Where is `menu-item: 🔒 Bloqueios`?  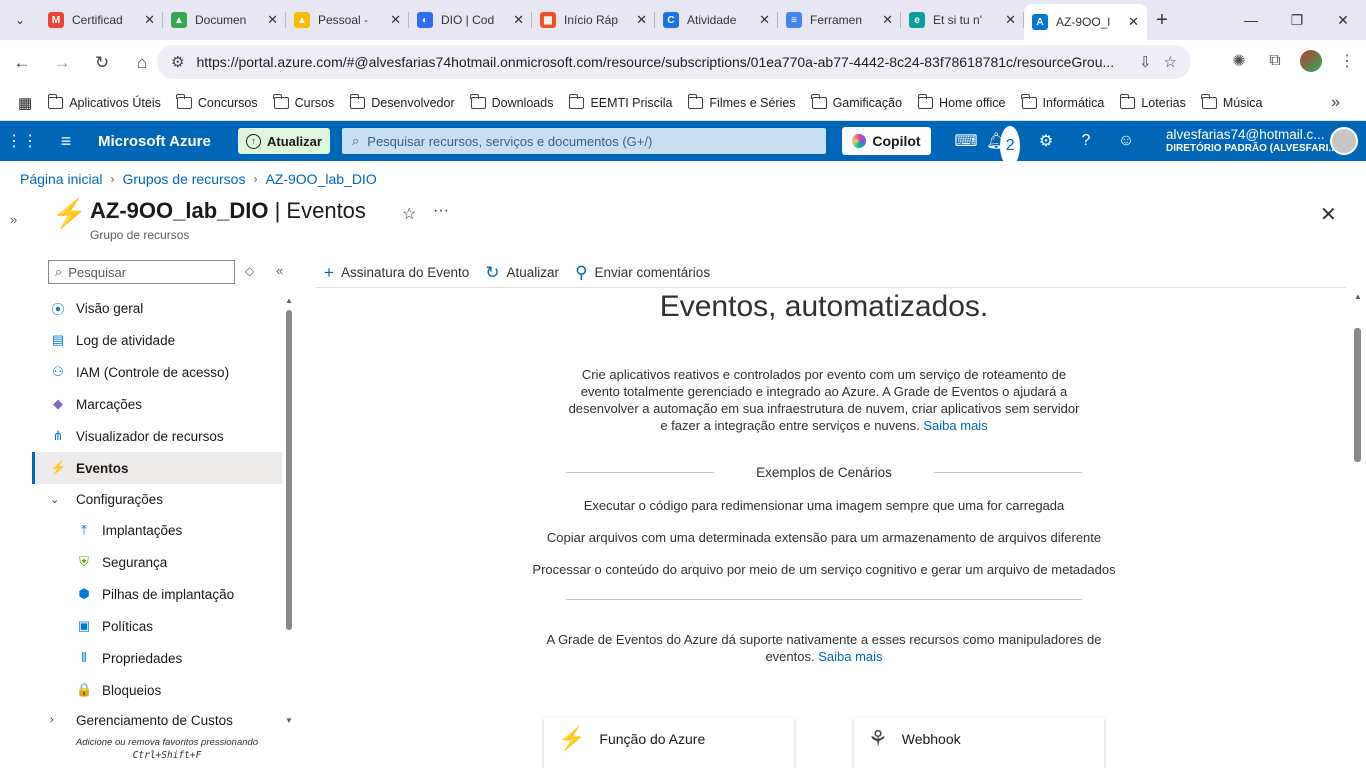 menu-item: 🔒 Bloqueios is located at coordinates (157, 690).